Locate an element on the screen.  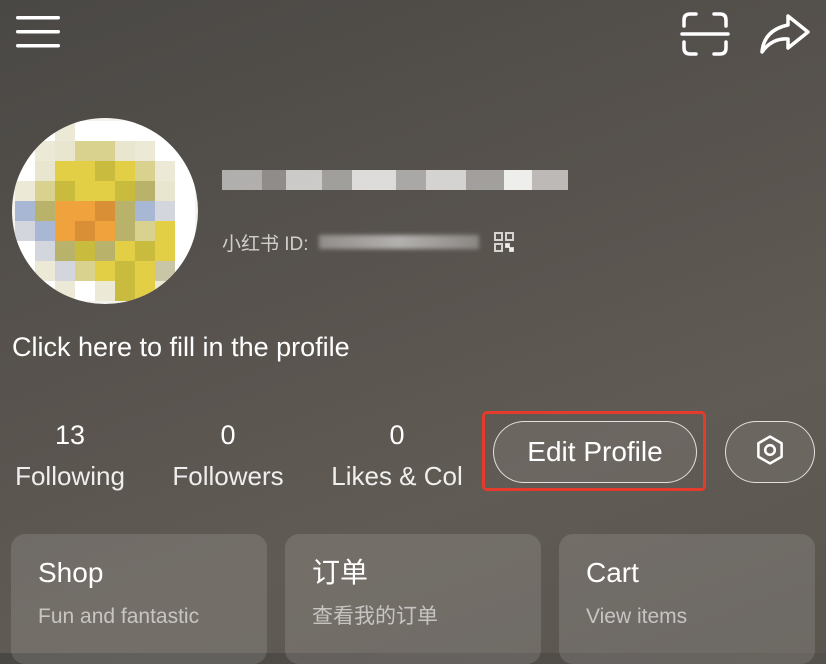
orders-card-subtitle: 查看我的订单 is located at coordinates (375, 616).